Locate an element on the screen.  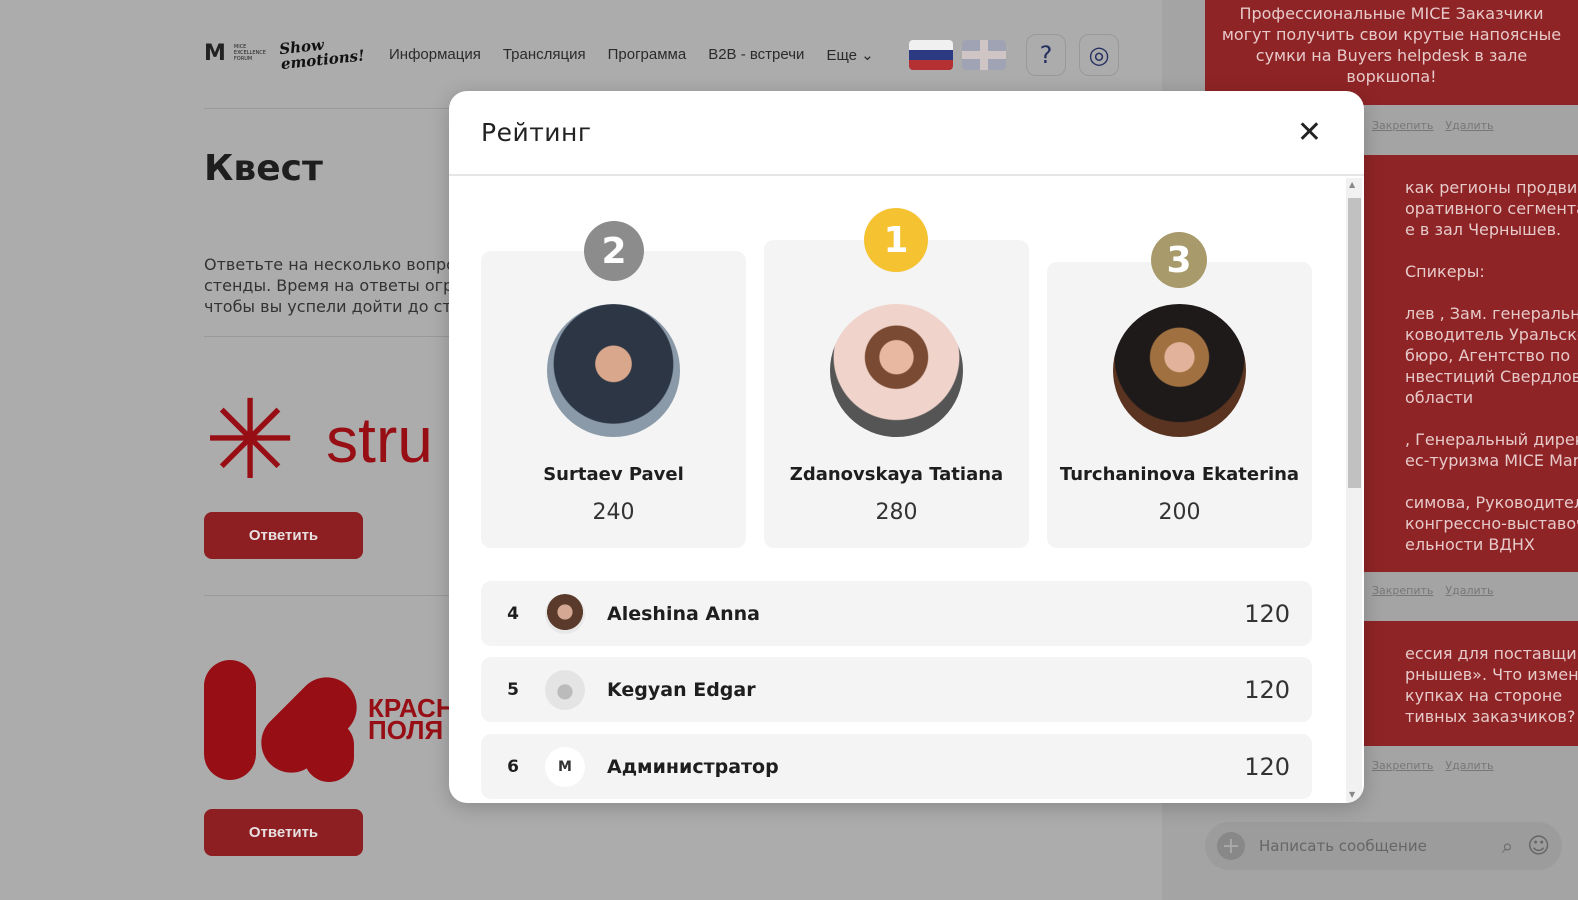
nav-stream: Трансляция is located at coordinates (544, 55).